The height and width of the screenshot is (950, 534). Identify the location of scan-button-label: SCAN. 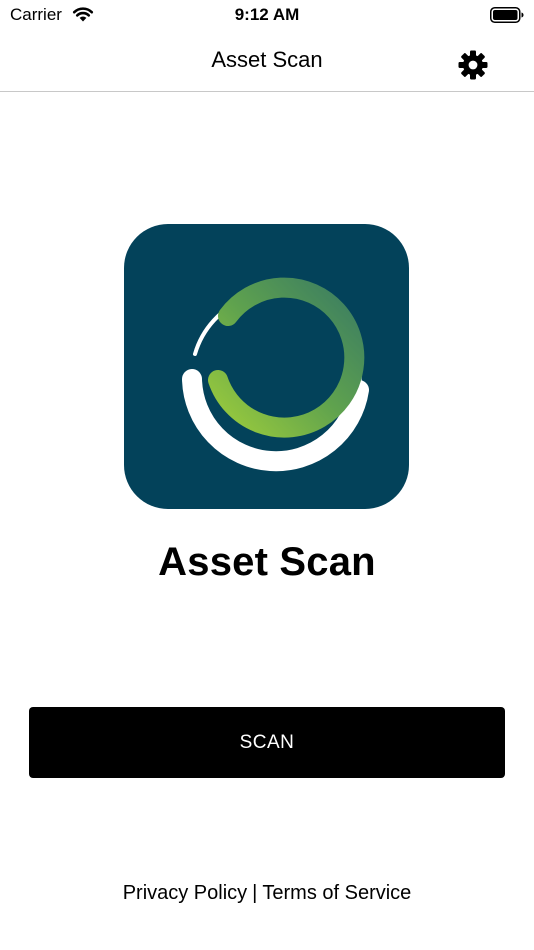
(267, 742).